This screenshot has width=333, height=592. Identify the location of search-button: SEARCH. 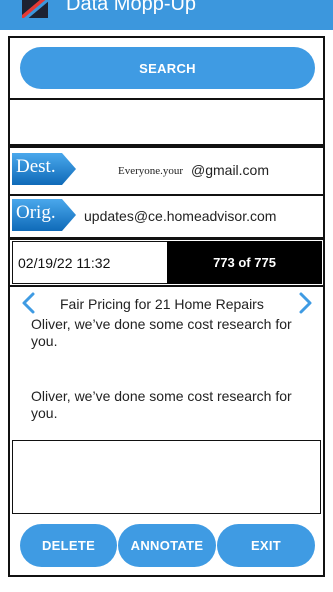
(167, 68).